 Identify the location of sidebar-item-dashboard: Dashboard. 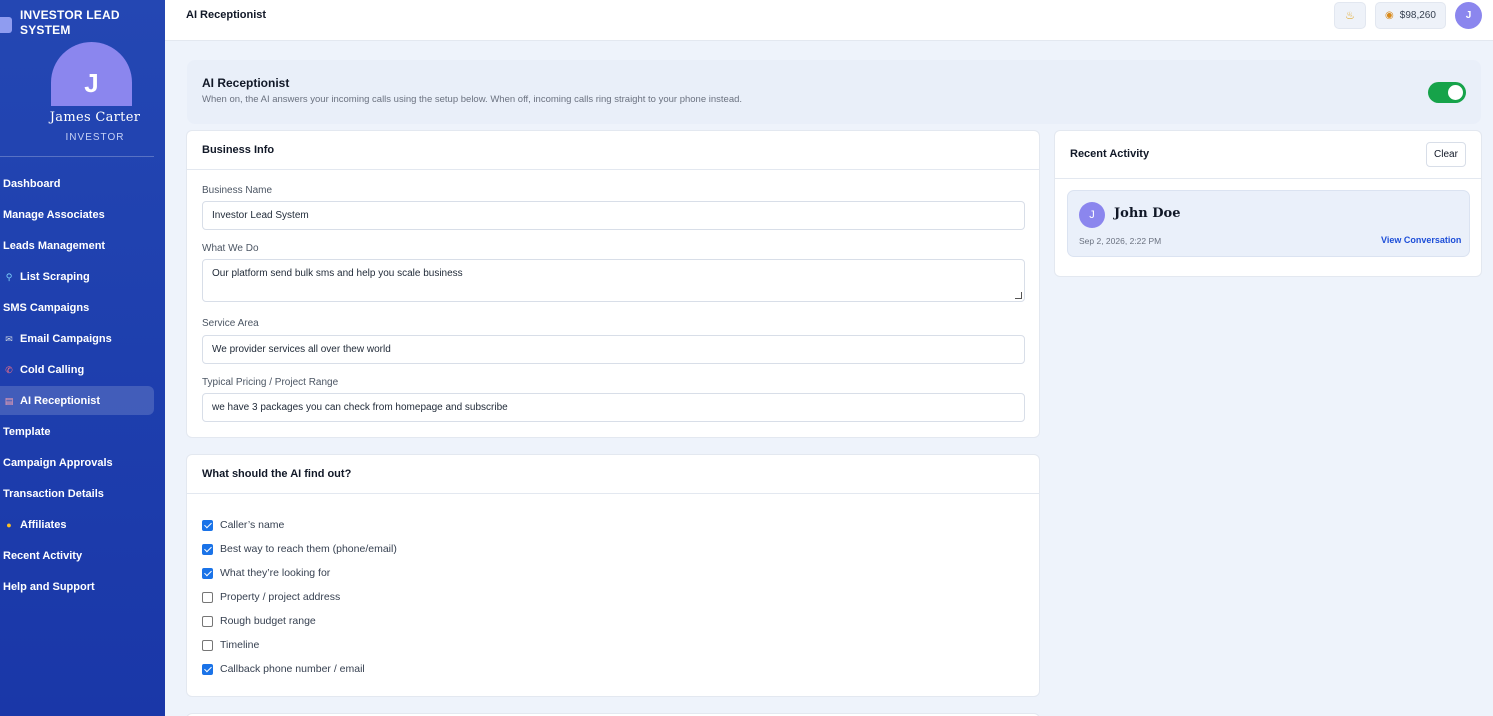
(77, 183).